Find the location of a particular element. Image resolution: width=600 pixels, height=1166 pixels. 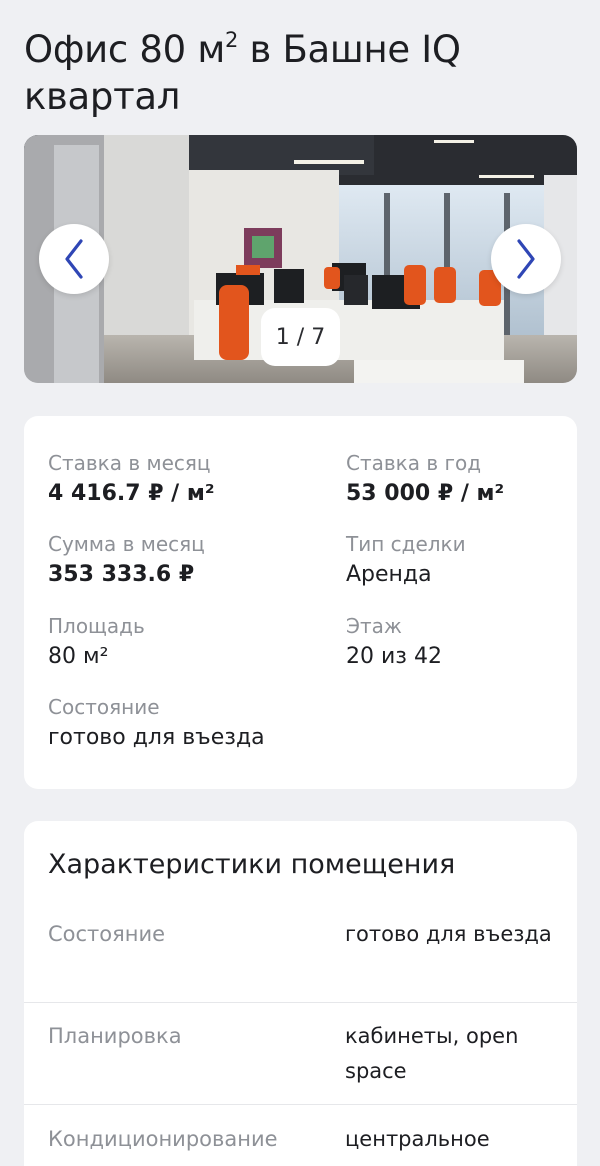

chevron-left-icon is located at coordinates (74, 259).